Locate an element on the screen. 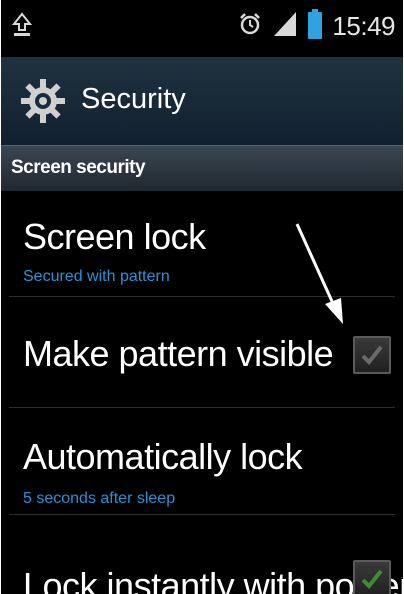 The height and width of the screenshot is (594, 404). battery-icon is located at coordinates (315, 26).